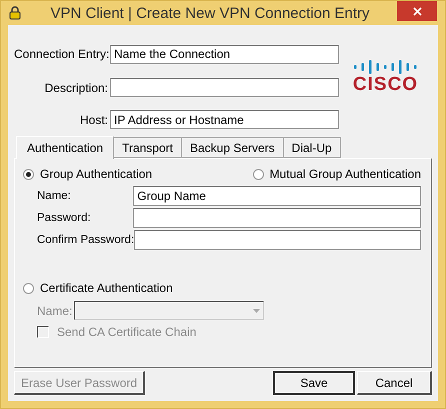  What do you see at coordinates (93, 119) in the screenshot?
I see `field-label: Host:` at bounding box center [93, 119].